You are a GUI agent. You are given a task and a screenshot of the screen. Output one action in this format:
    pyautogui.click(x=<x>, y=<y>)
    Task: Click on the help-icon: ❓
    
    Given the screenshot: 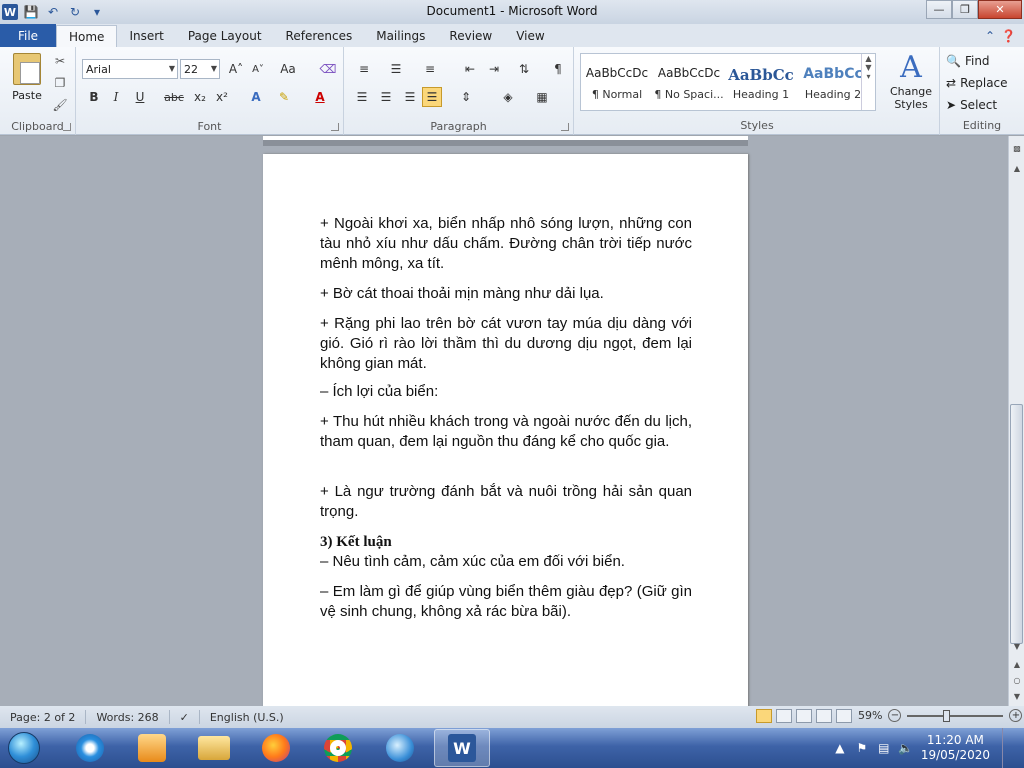 What is the action you would take?
    pyautogui.click(x=1008, y=36)
    